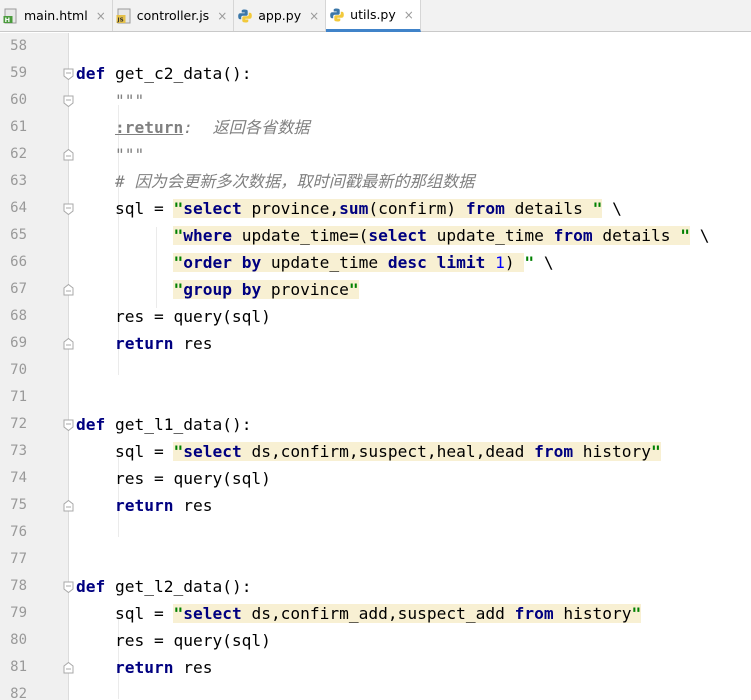  I want to click on code-token: get_c2_data():, so click(178, 73).